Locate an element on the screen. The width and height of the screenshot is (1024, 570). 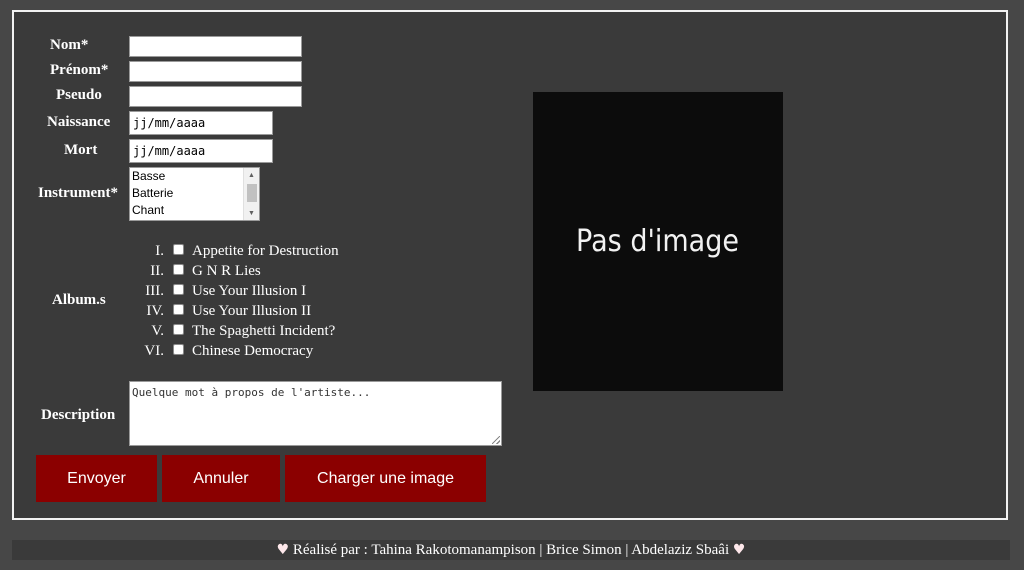
nom-input is located at coordinates (215, 46).